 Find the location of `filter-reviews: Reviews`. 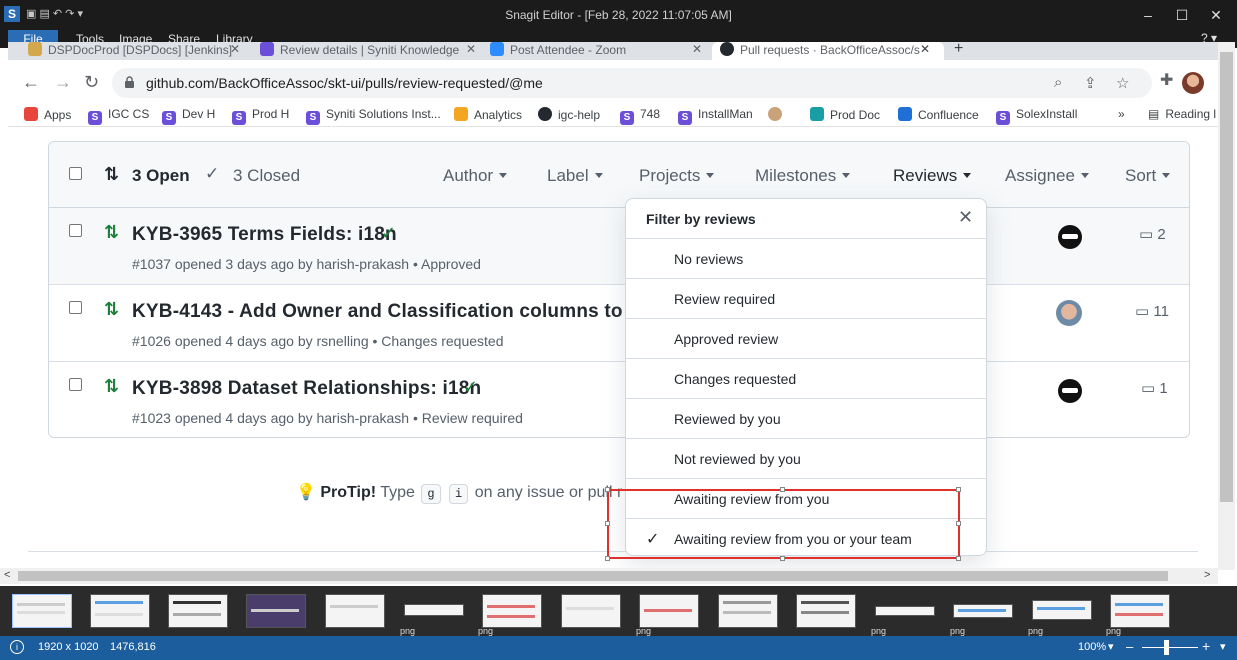

filter-reviews: Reviews is located at coordinates (932, 176).